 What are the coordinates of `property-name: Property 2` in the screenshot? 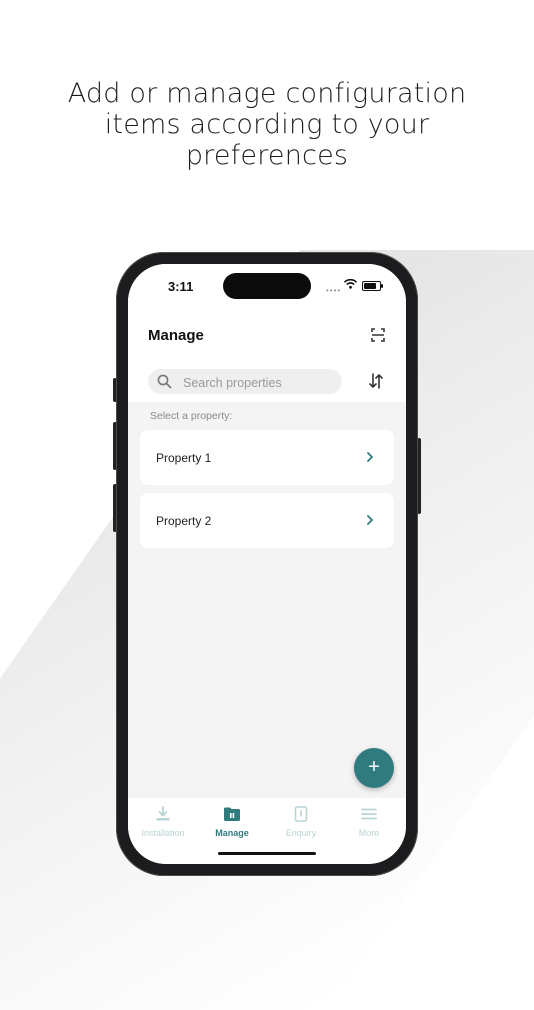 It's located at (184, 521).